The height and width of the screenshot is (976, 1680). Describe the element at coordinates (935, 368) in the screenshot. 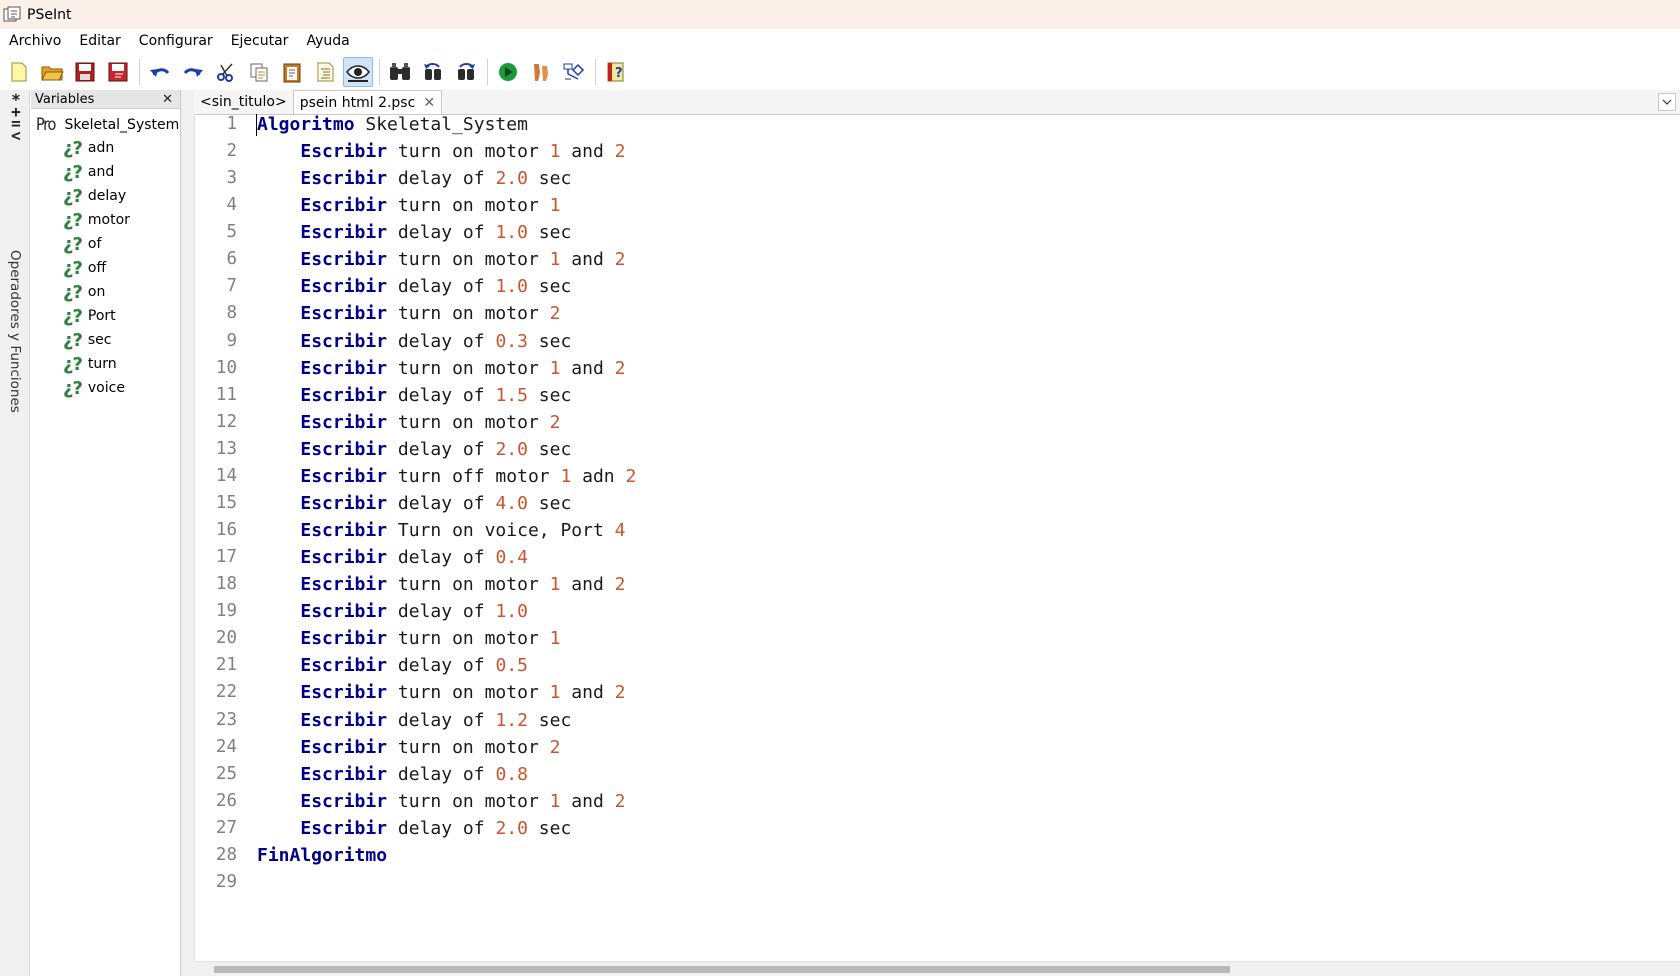

I see `code-line: 10 Escribir turn on motor 1 and 2` at that location.